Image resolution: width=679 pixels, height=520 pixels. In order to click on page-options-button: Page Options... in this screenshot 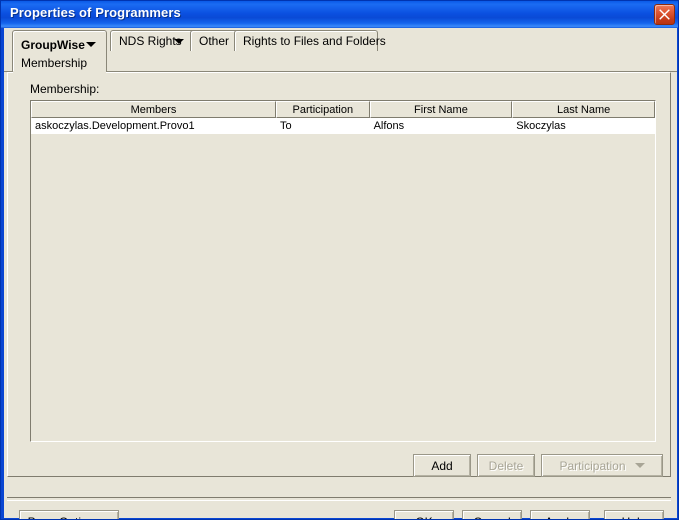, I will do `click(69, 515)`.